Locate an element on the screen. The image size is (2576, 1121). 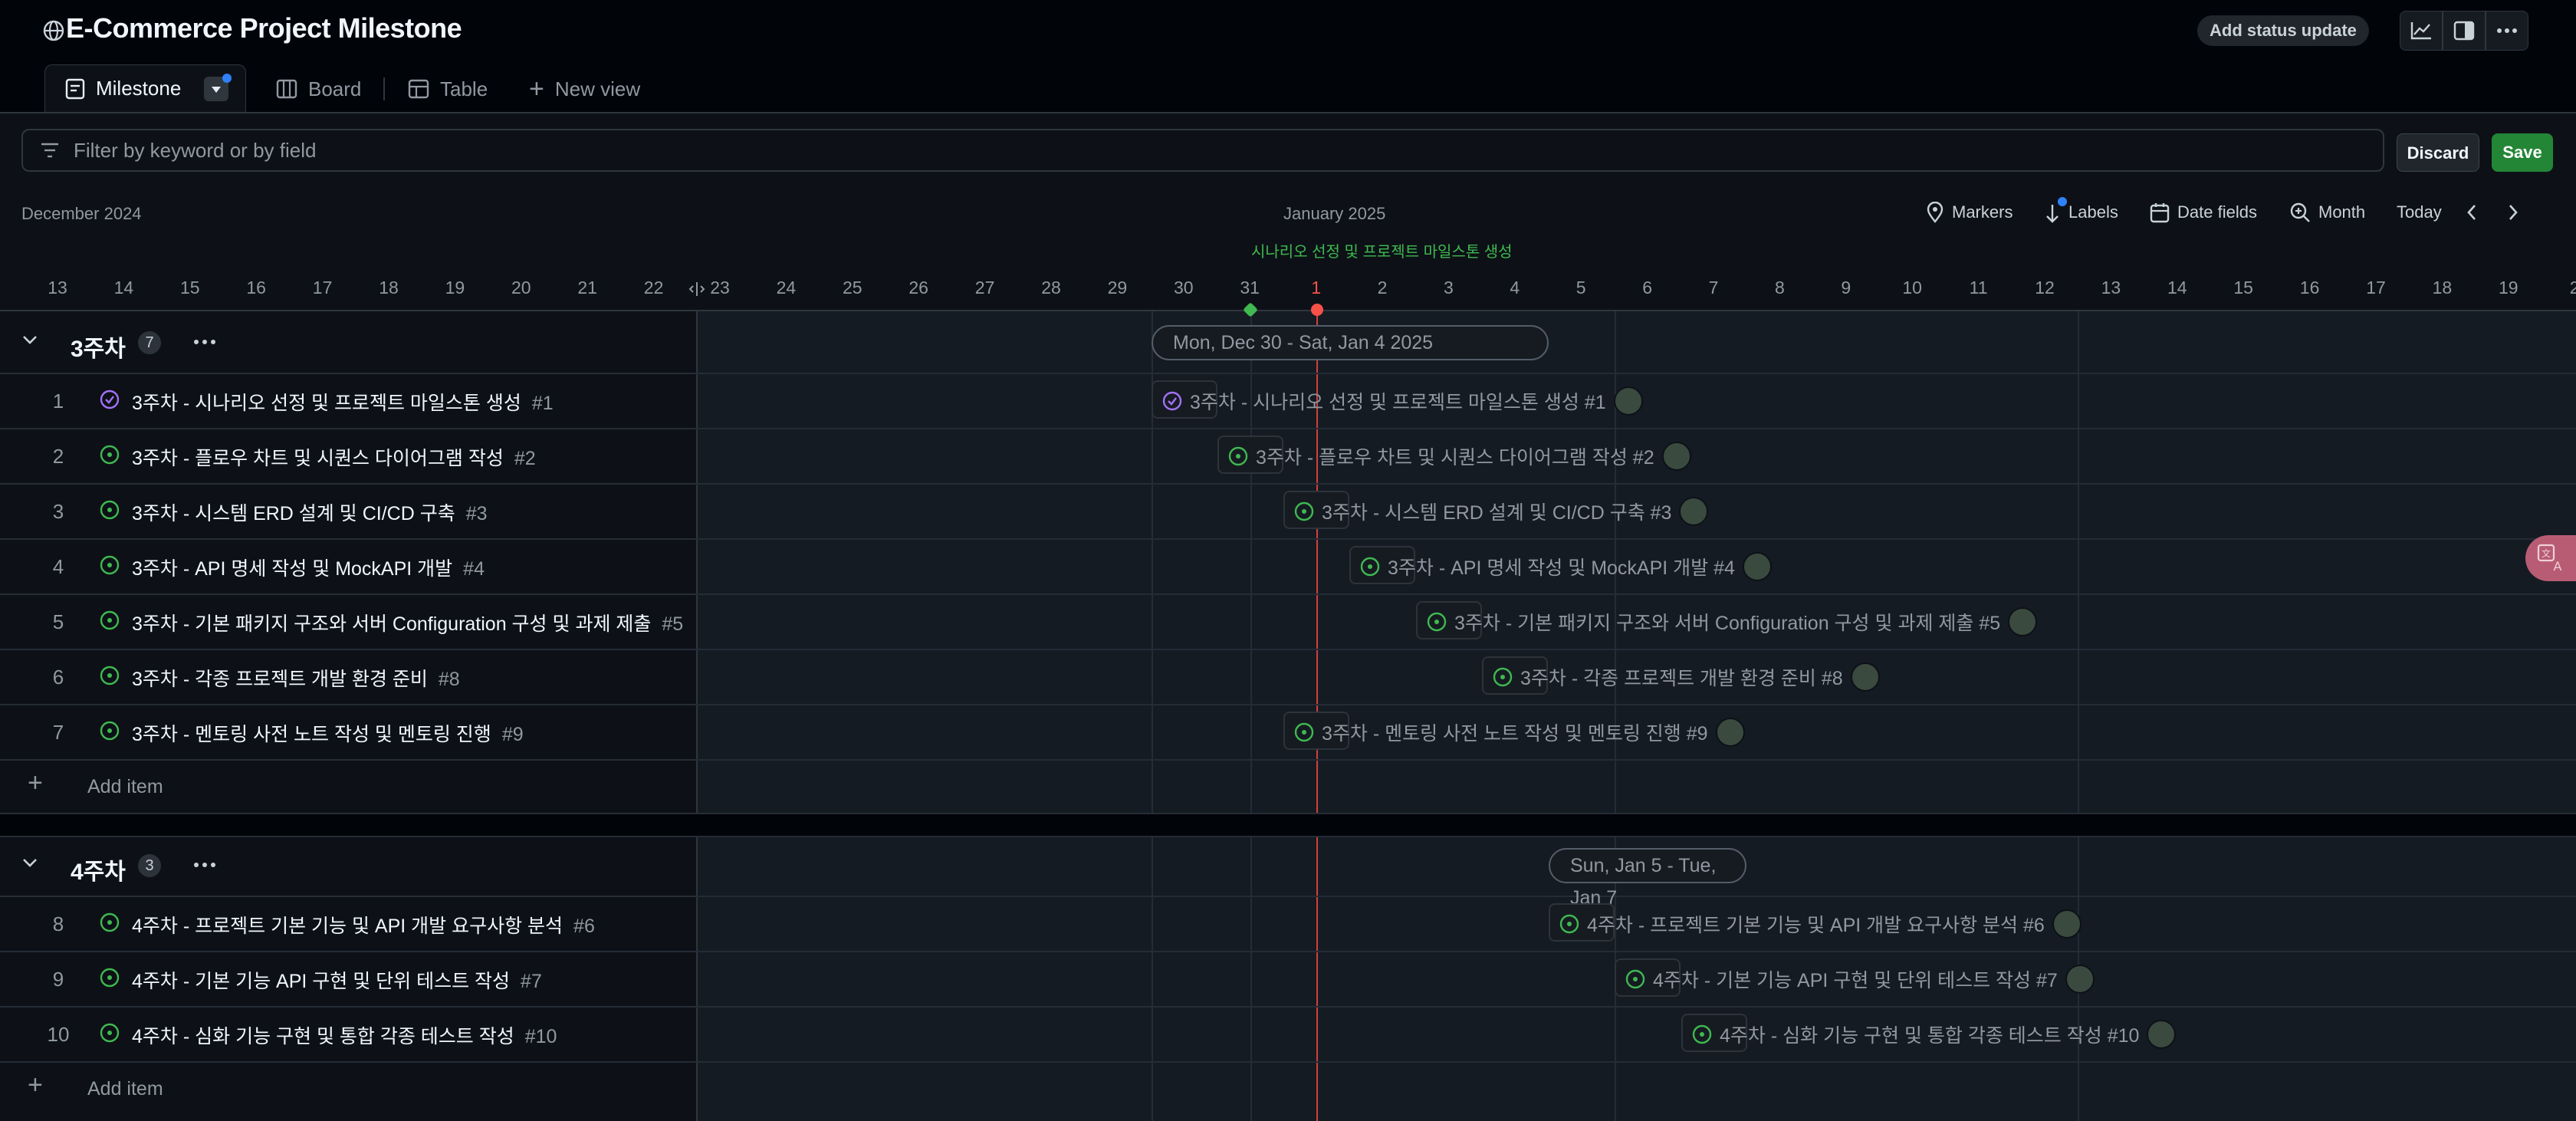
filter-input: Filter by keyword or by field is located at coordinates (1202, 150).